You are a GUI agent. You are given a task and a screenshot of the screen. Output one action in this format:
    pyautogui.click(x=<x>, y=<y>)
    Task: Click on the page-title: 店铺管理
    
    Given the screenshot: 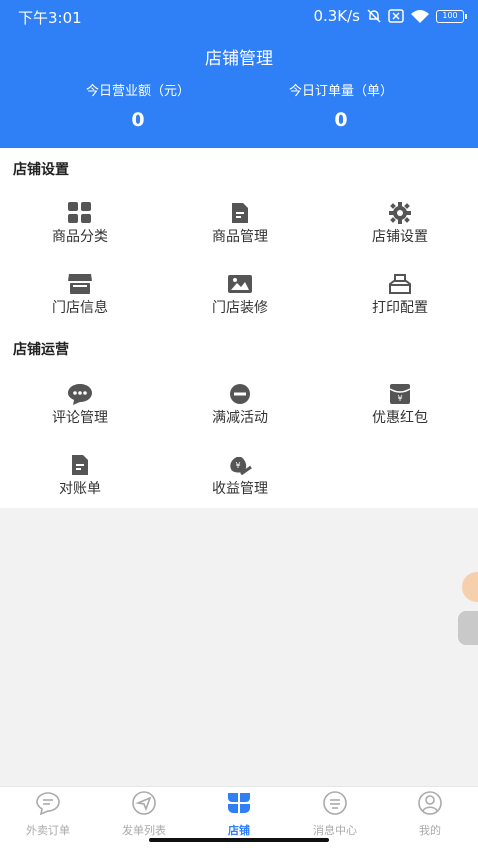 What is the action you would take?
    pyautogui.click(x=239, y=59)
    